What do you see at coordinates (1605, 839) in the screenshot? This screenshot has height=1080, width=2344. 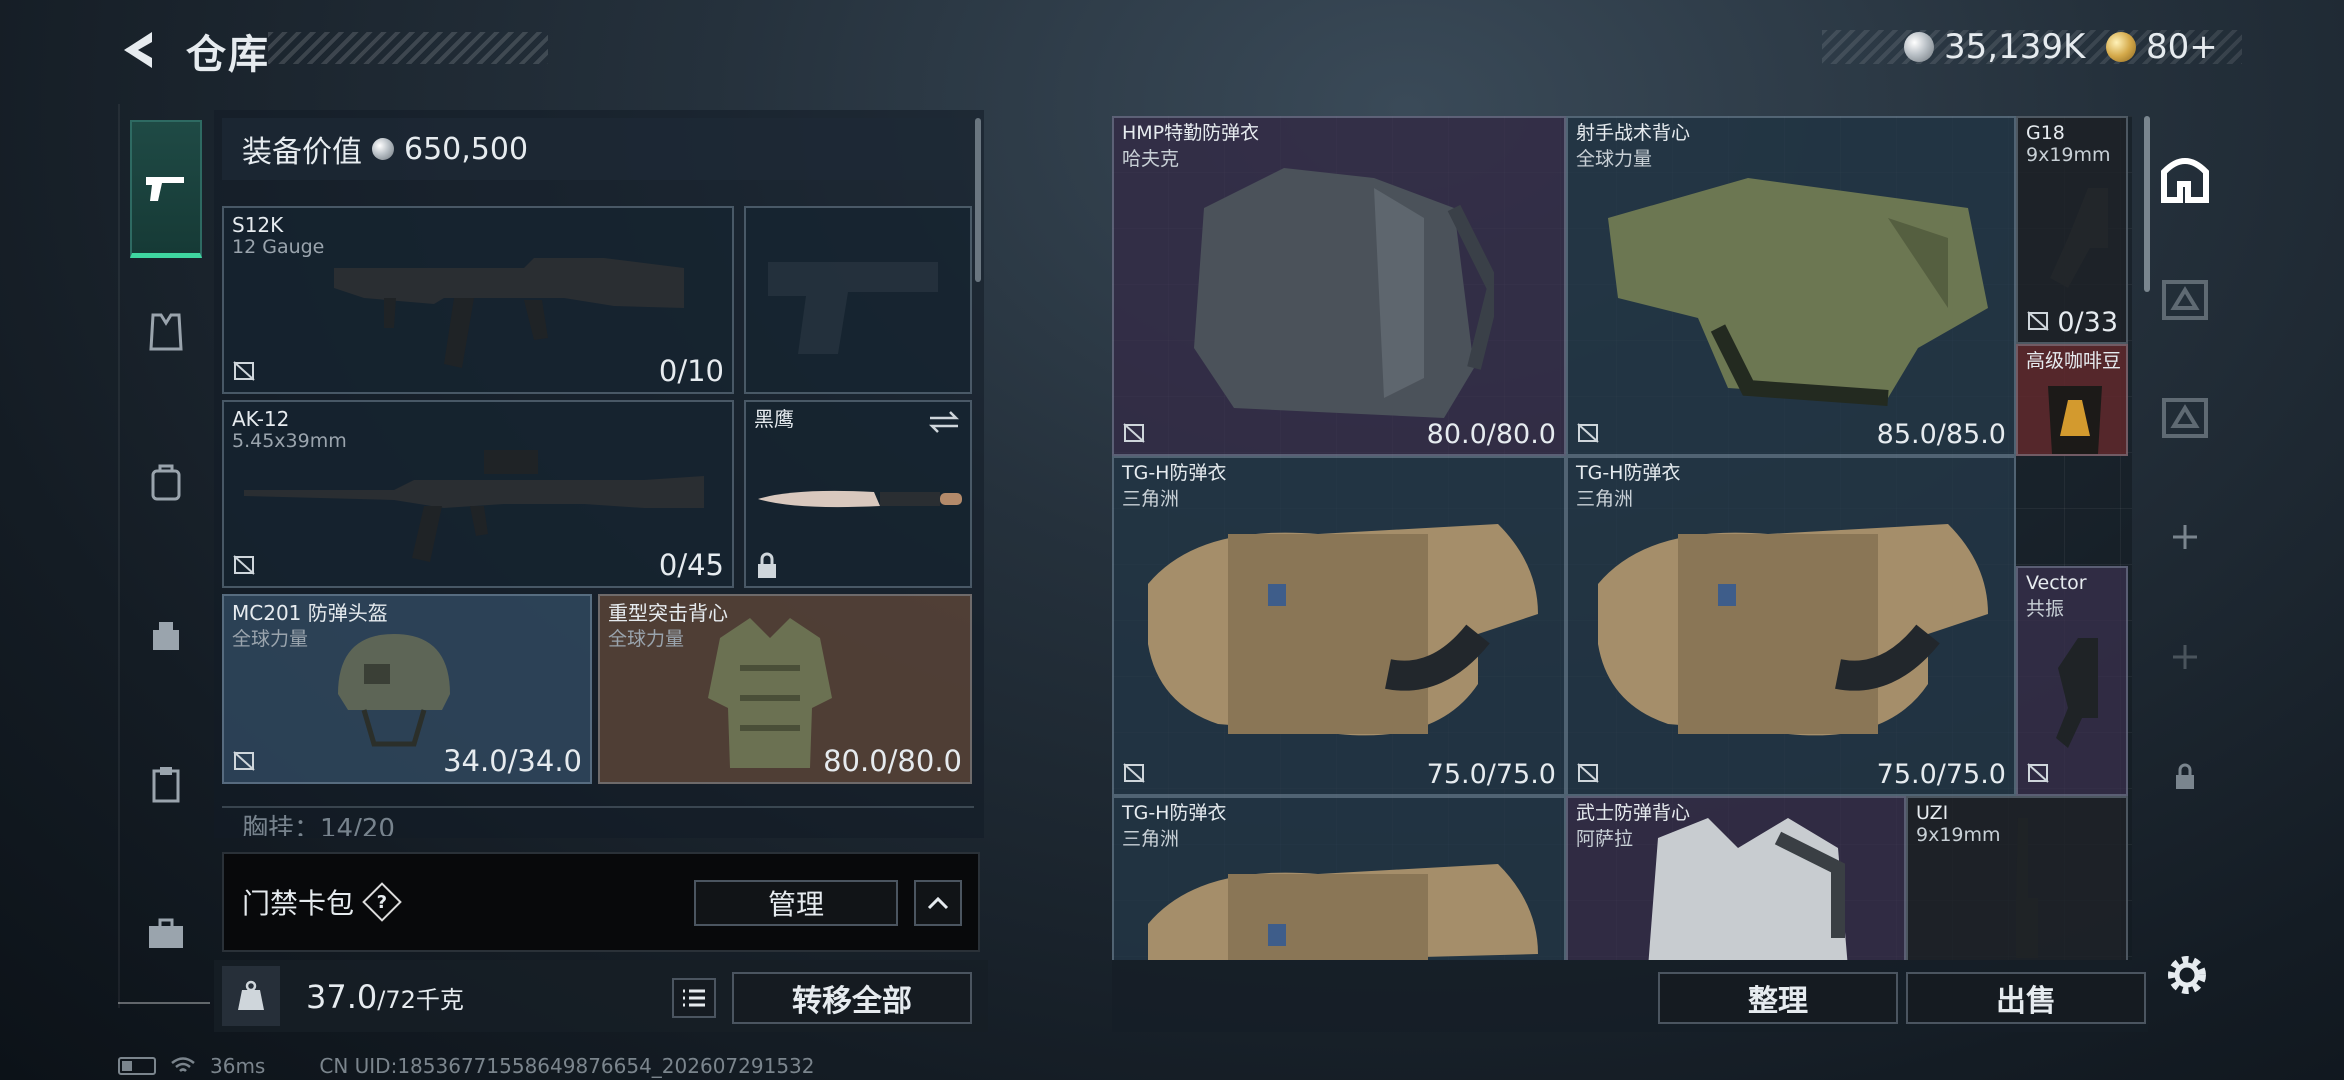 I see `item-brand: 阿萨拉` at bounding box center [1605, 839].